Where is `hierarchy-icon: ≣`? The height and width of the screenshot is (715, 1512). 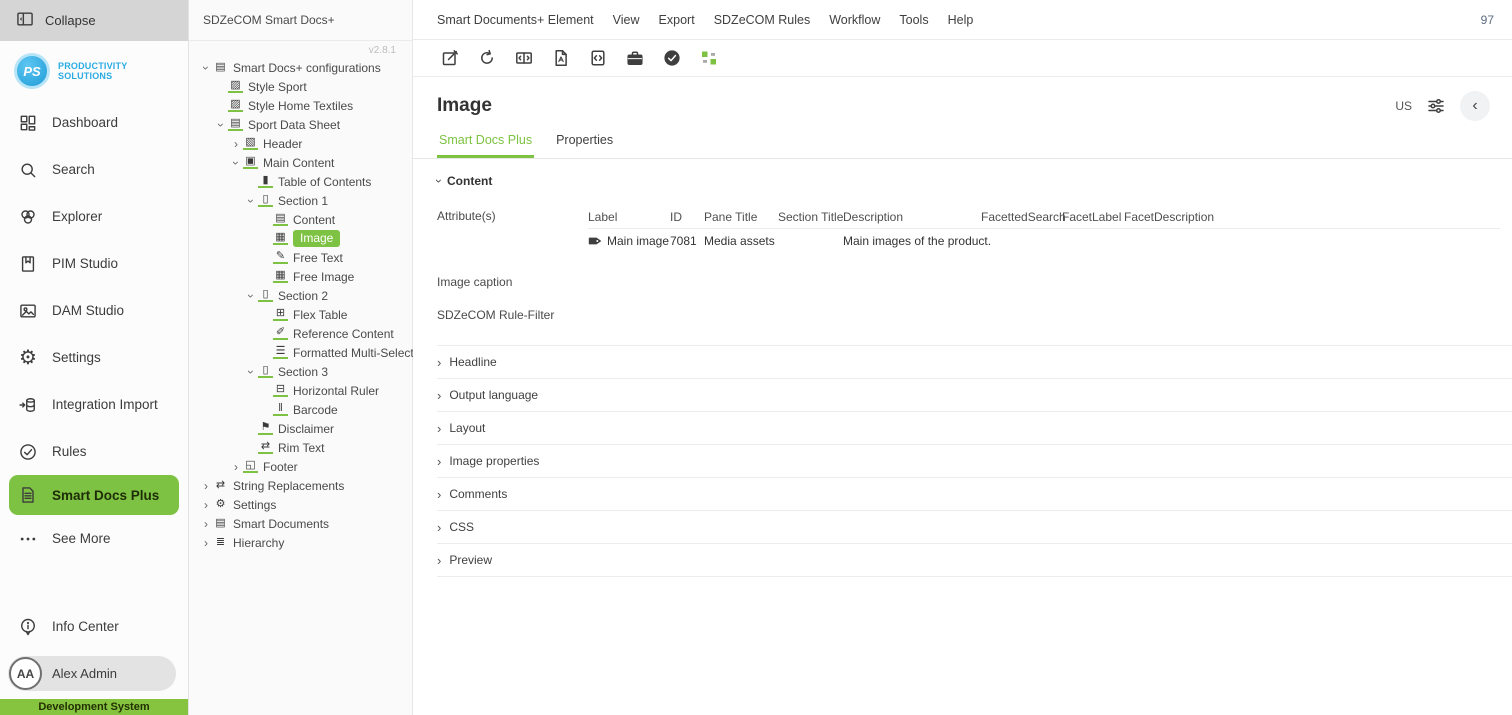 hierarchy-icon: ≣ is located at coordinates (220, 542).